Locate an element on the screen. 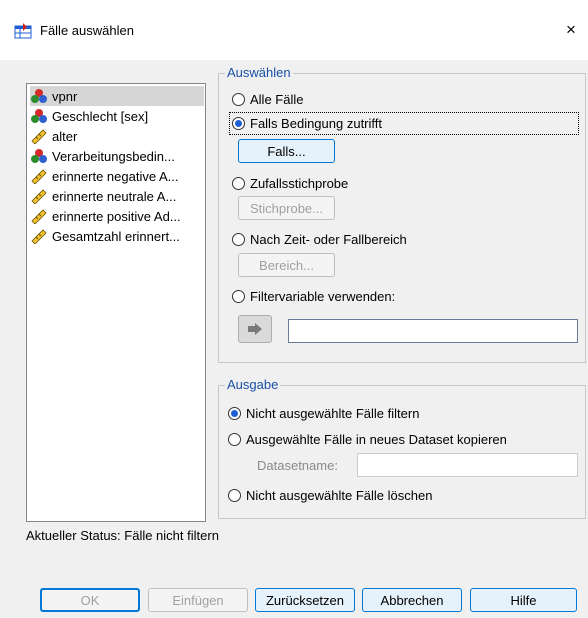 The width and height of the screenshot is (588, 618). variable-label: vpnr is located at coordinates (65, 96).